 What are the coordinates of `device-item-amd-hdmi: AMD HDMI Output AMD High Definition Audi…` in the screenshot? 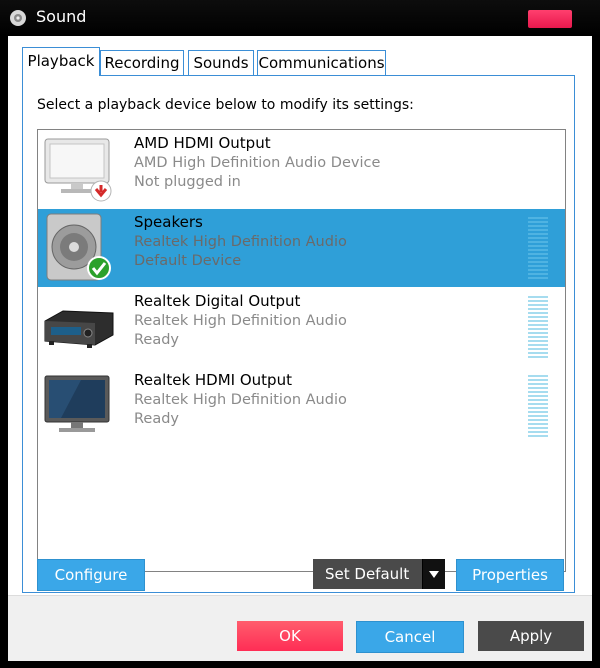 It's located at (301, 169).